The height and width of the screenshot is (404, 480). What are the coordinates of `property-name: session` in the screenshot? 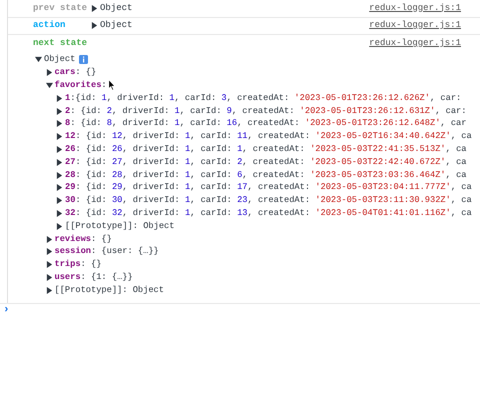 It's located at (72, 251).